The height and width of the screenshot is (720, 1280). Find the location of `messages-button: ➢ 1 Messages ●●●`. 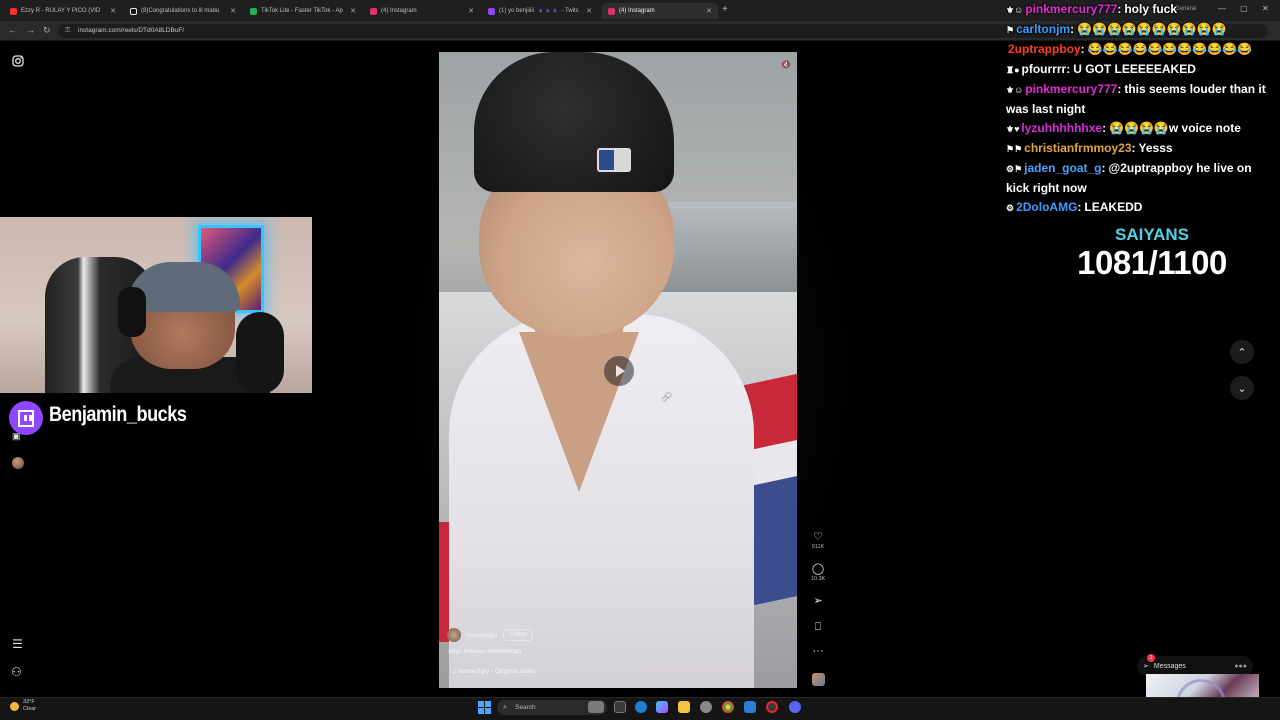

messages-button: ➢ 1 Messages ●●● is located at coordinates (1195, 665).